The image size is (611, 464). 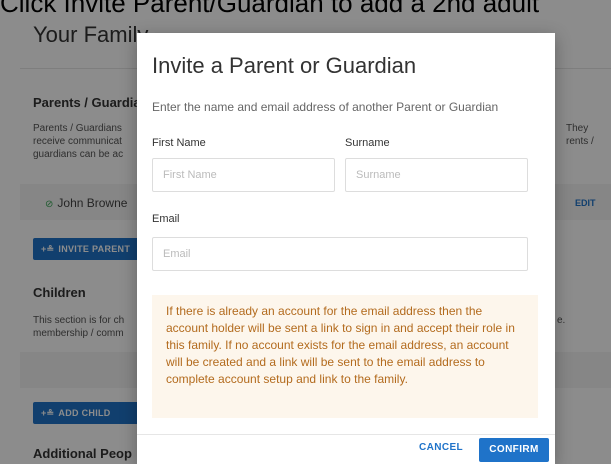 I want to click on modal-title: Invite a Parent or Guardian, so click(x=284, y=65).